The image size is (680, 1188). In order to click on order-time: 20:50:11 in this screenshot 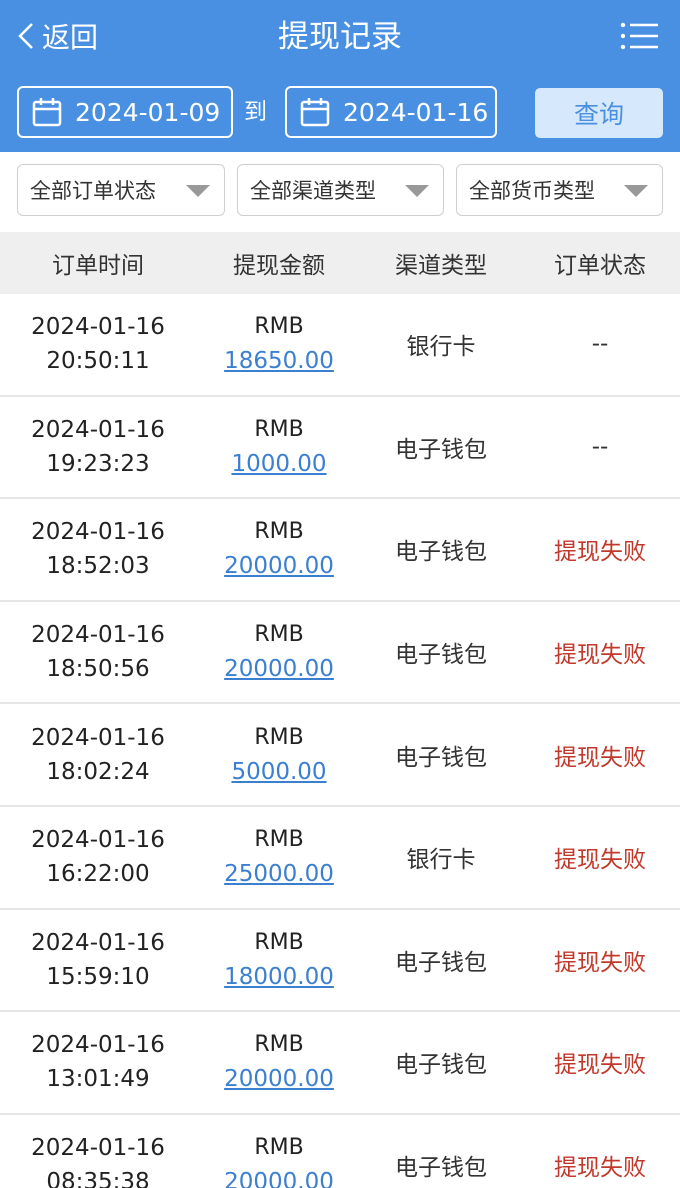, I will do `click(98, 361)`.